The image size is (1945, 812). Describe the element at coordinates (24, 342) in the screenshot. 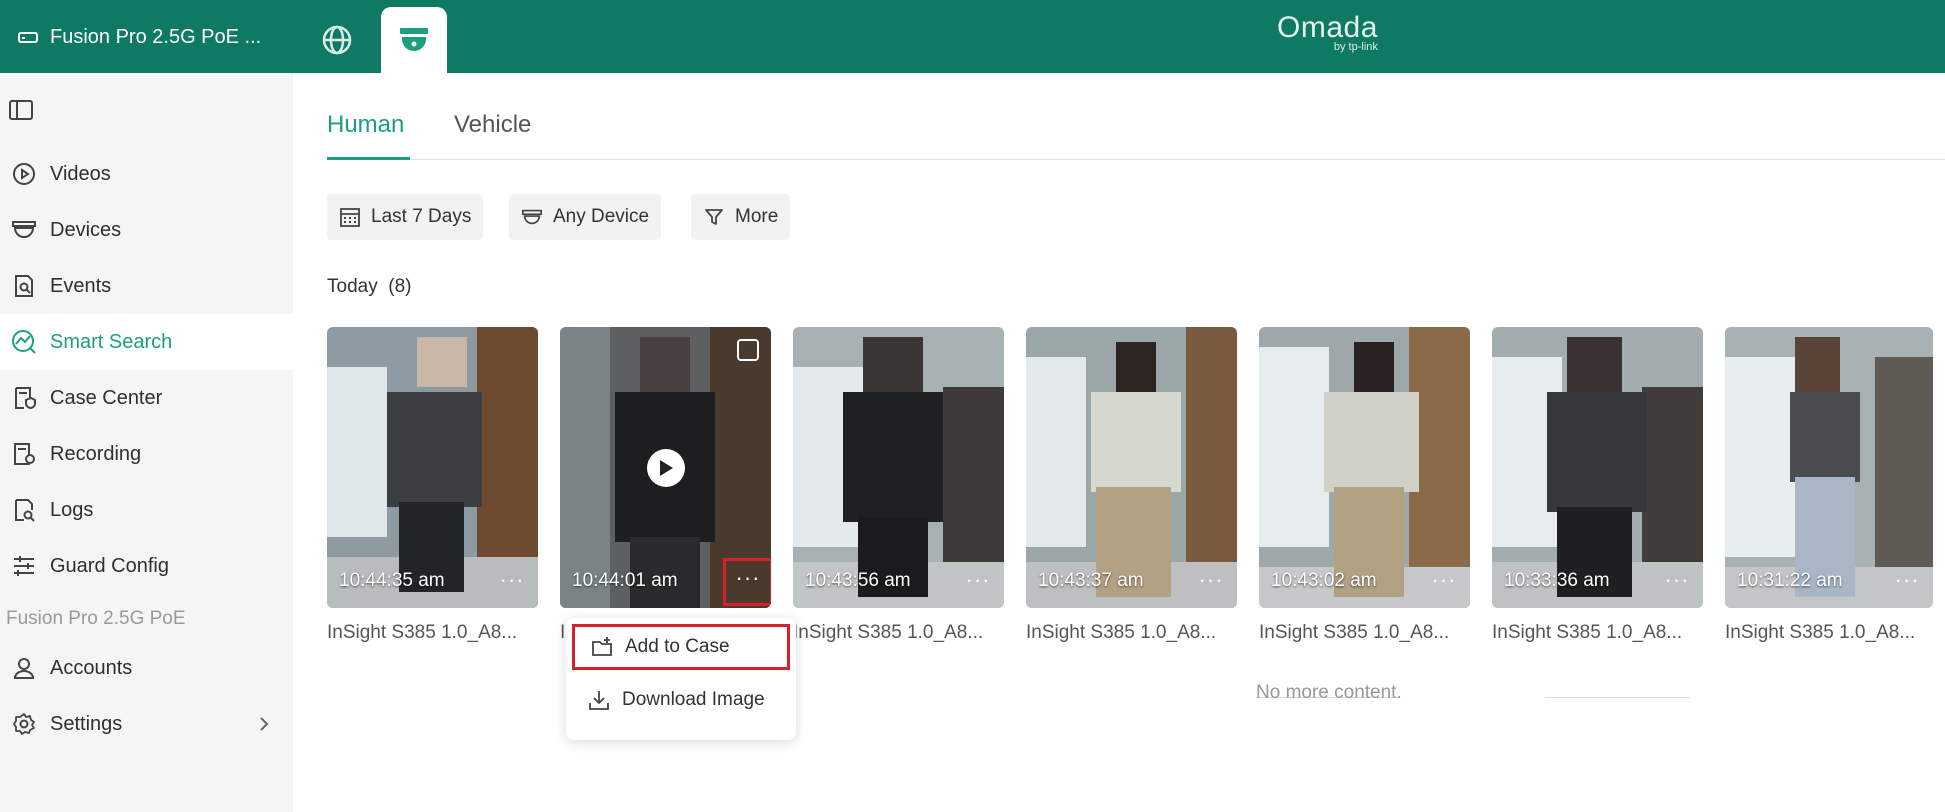

I see `smart-search-icon` at that location.